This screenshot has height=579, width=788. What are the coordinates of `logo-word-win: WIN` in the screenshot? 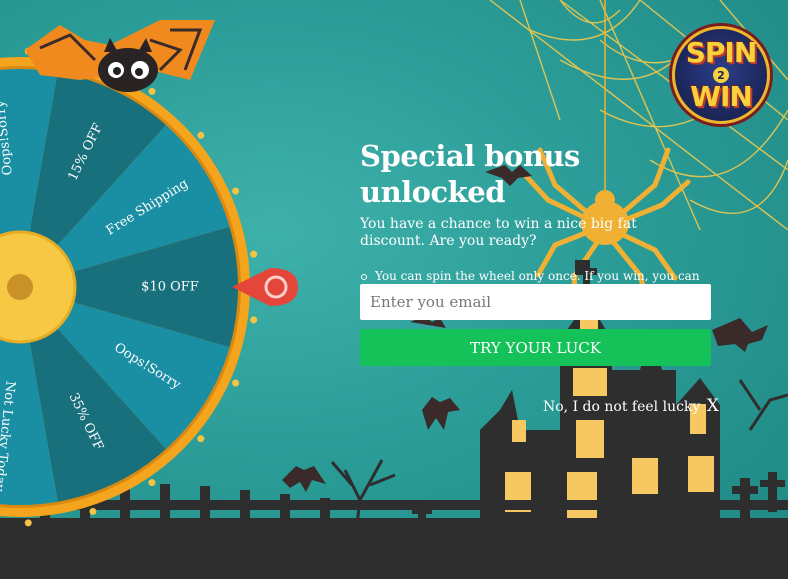 It's located at (721, 96).